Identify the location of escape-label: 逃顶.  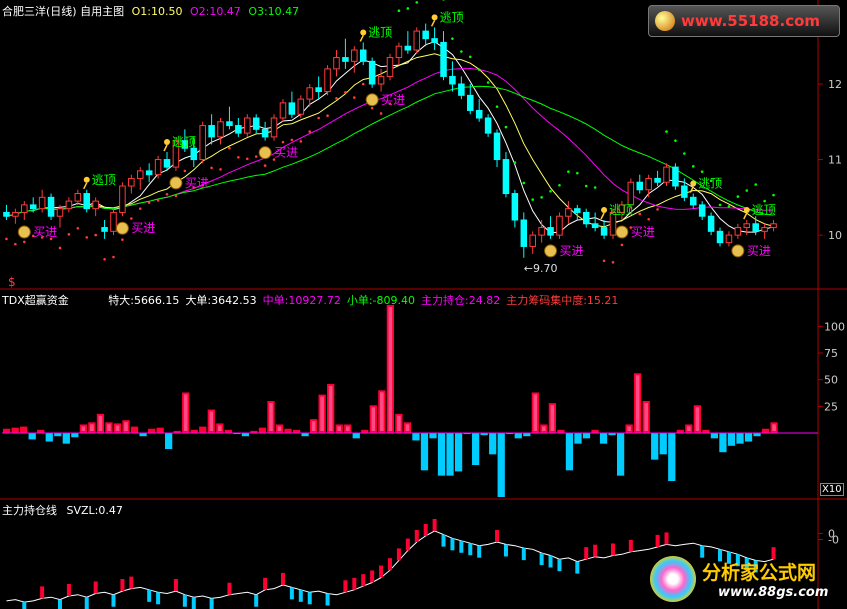
(710, 184).